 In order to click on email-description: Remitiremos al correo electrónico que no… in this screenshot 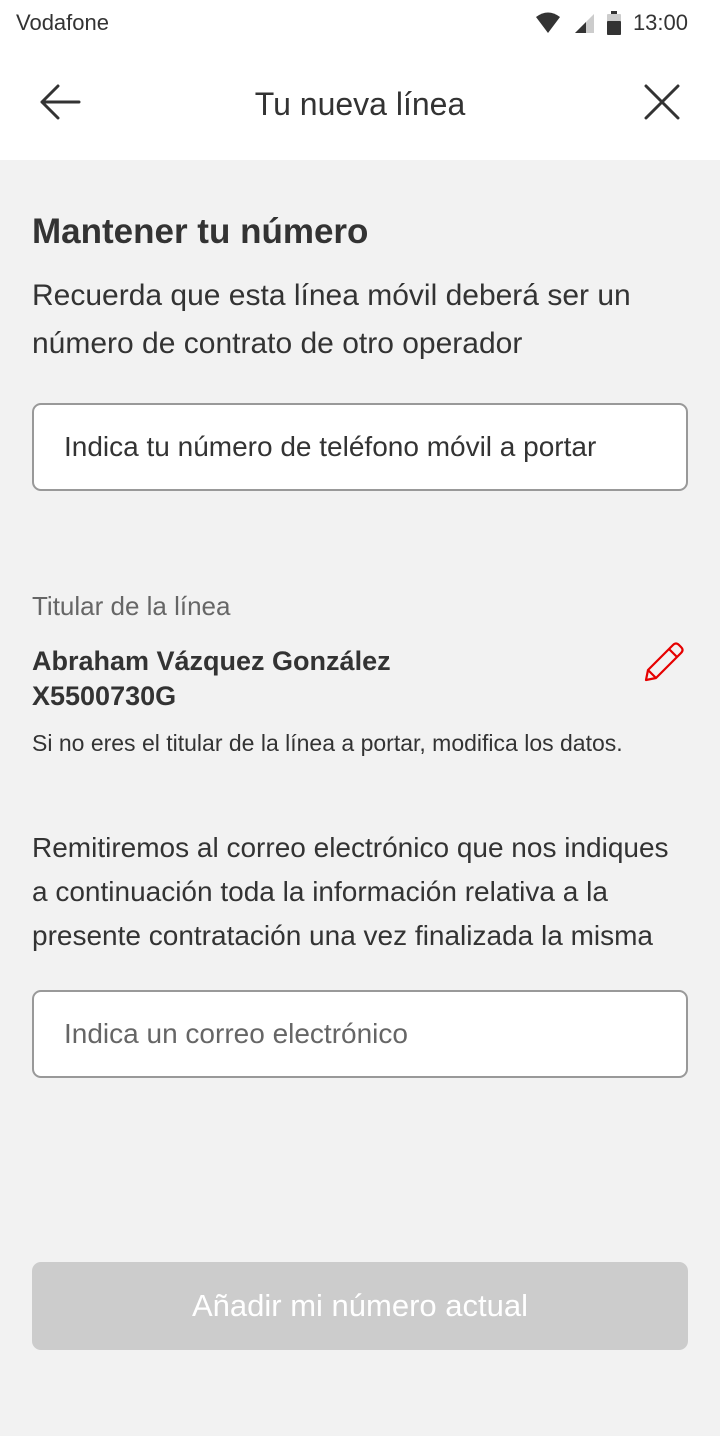, I will do `click(350, 891)`.